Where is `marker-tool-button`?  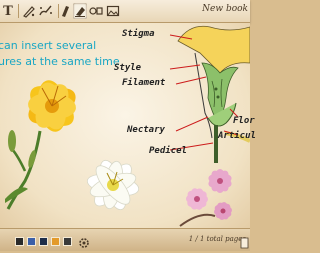 marker-tool-button is located at coordinates (66, 11).